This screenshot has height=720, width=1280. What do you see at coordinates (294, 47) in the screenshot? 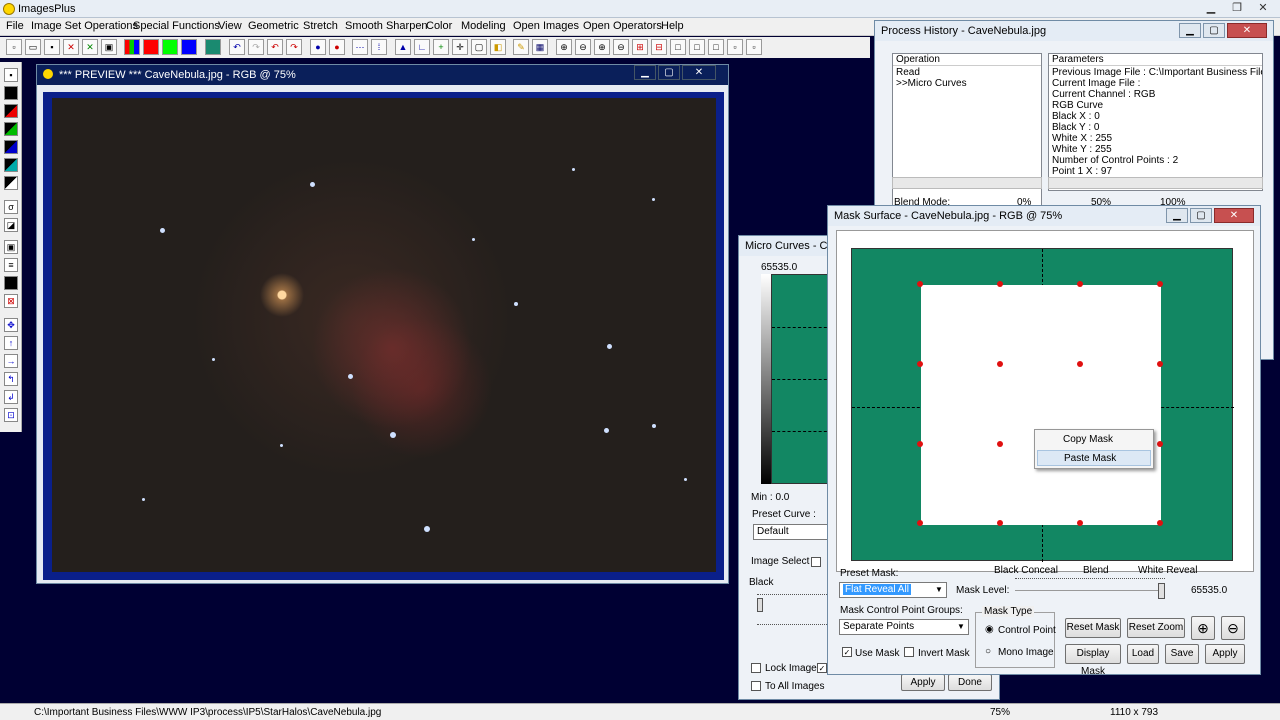
I see `redo-all-icon: ↷` at bounding box center [294, 47].